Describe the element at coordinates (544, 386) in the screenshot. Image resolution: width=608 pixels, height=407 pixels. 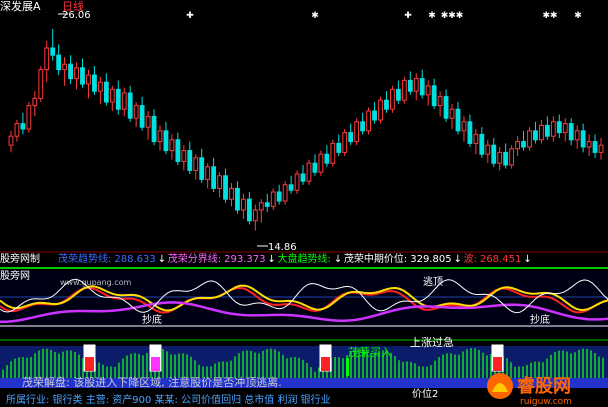
I see `logo-text: 睿股网` at that location.